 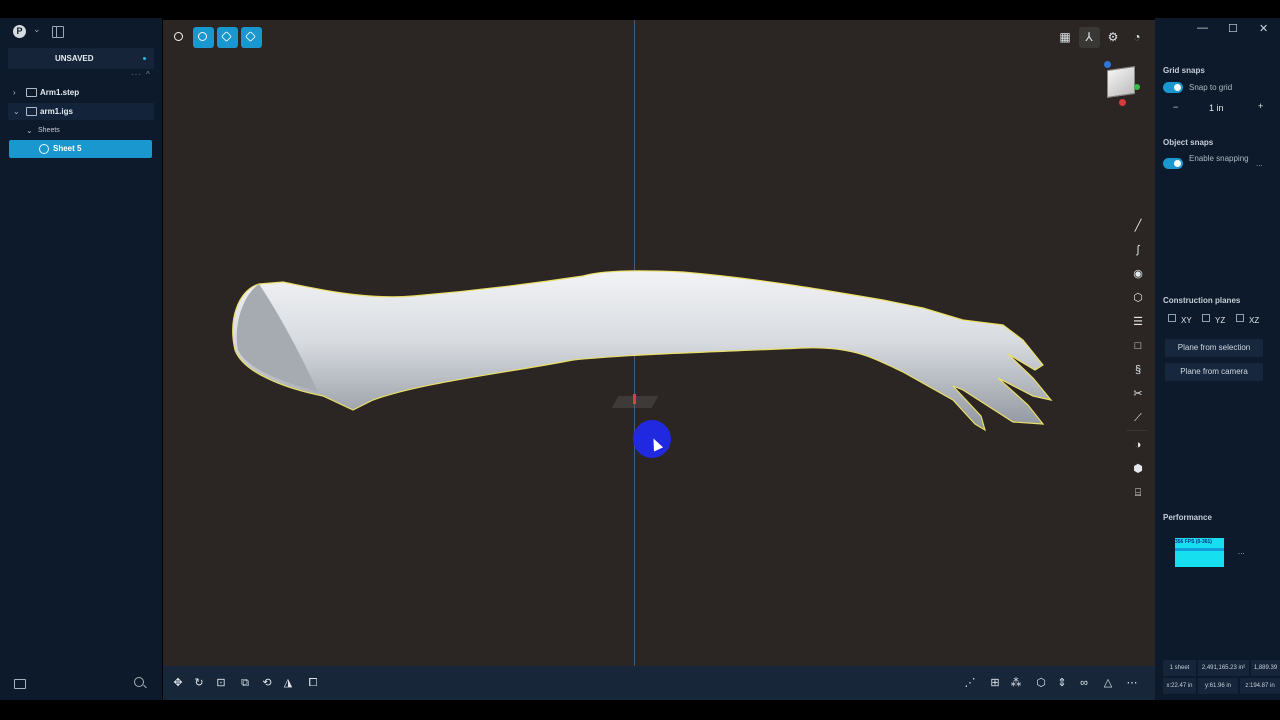 I want to click on plane-label: XZ, so click(x=1254, y=320).